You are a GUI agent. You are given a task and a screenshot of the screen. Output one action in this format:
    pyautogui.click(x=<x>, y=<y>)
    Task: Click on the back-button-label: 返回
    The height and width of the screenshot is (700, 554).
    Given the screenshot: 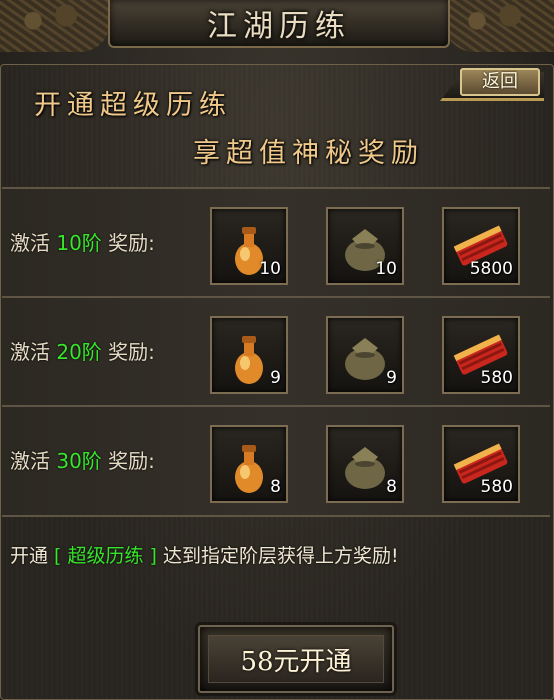 What is the action you would take?
    pyautogui.click(x=500, y=82)
    